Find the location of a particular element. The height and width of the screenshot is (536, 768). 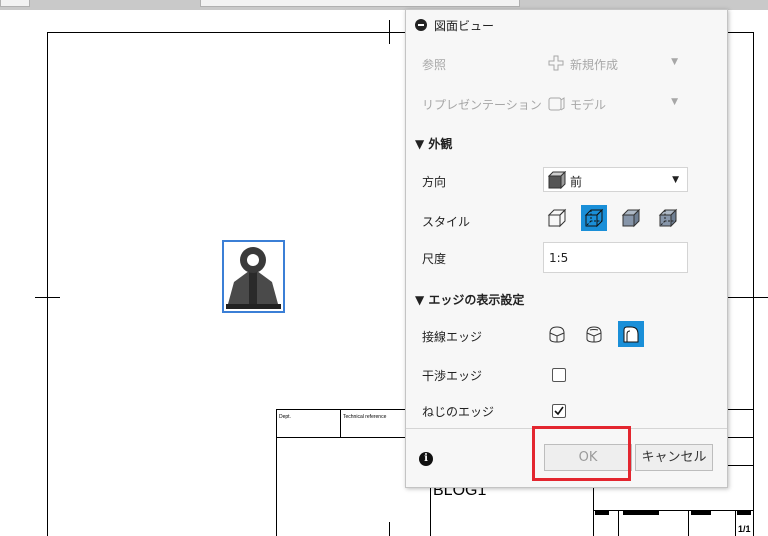

style-visible-edges-button is located at coordinates (557, 218).